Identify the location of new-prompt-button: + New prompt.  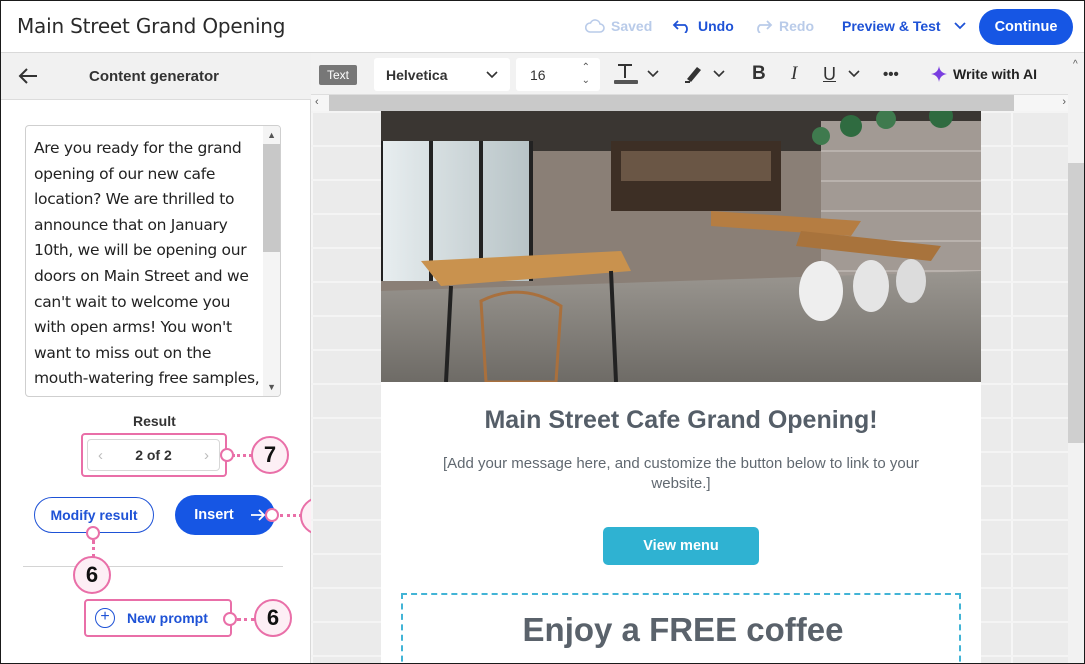
(158, 618).